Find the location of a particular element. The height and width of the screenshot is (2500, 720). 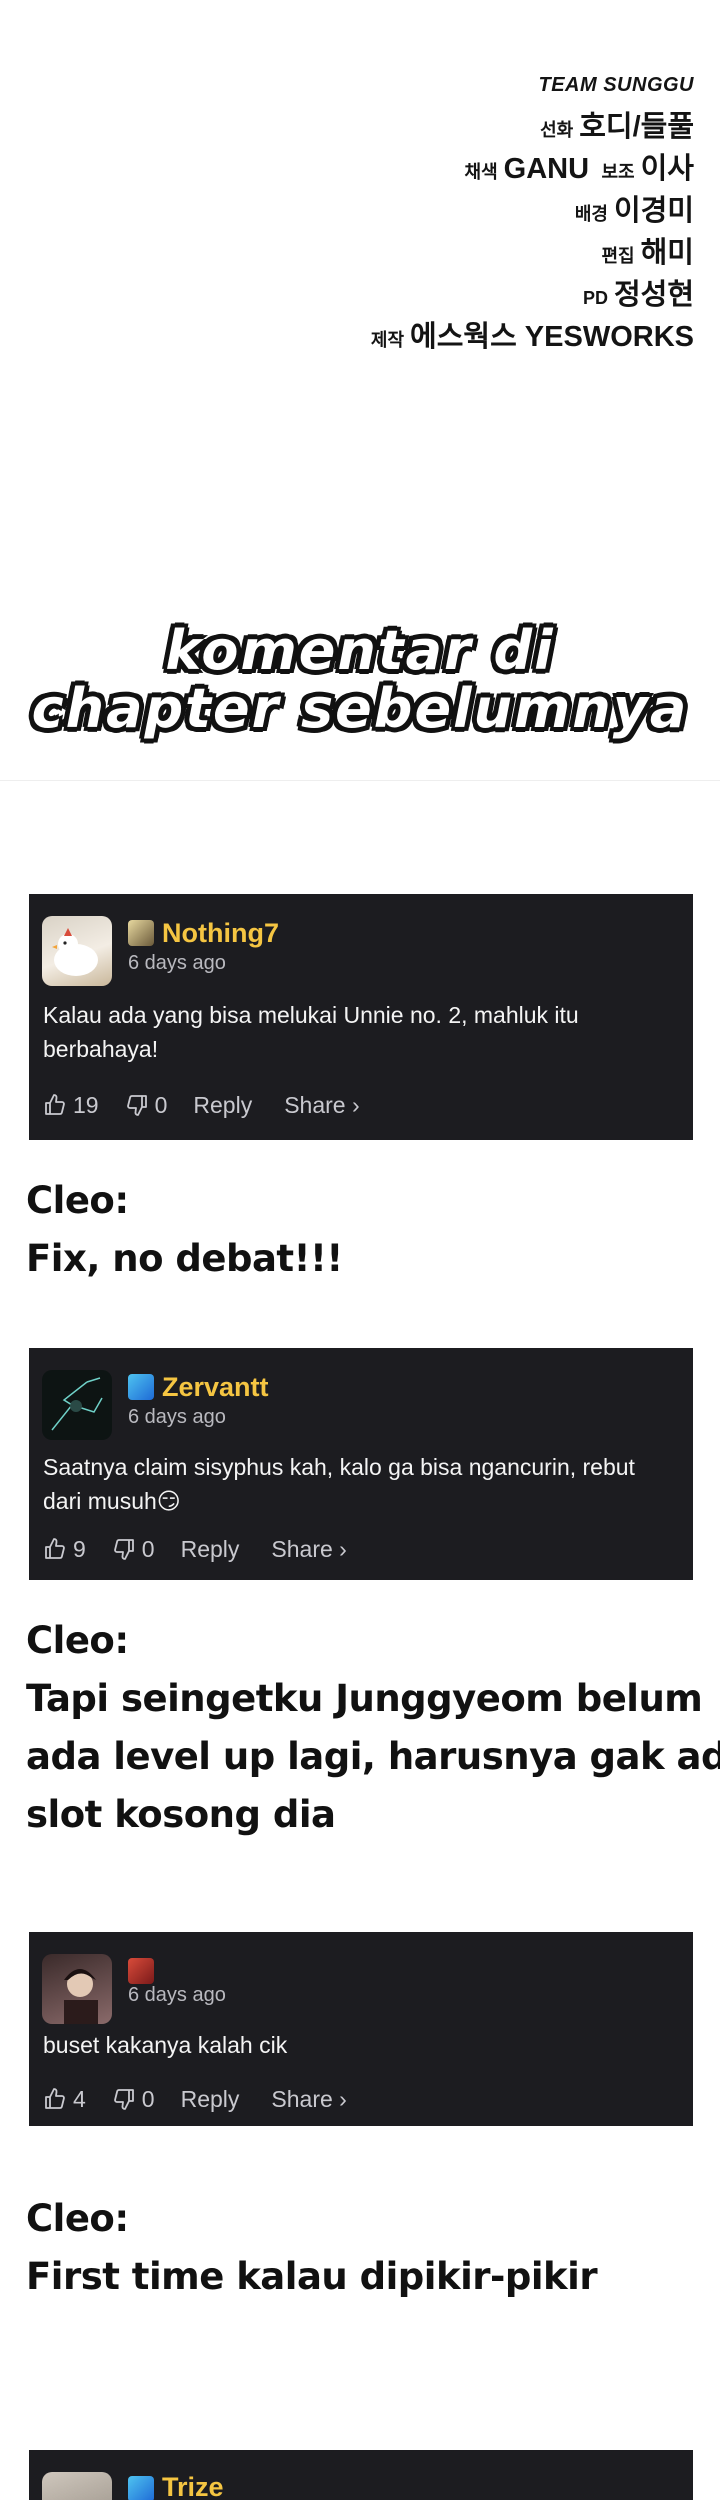

credit-line-pd: PD 정성현 is located at coordinates (638, 295).